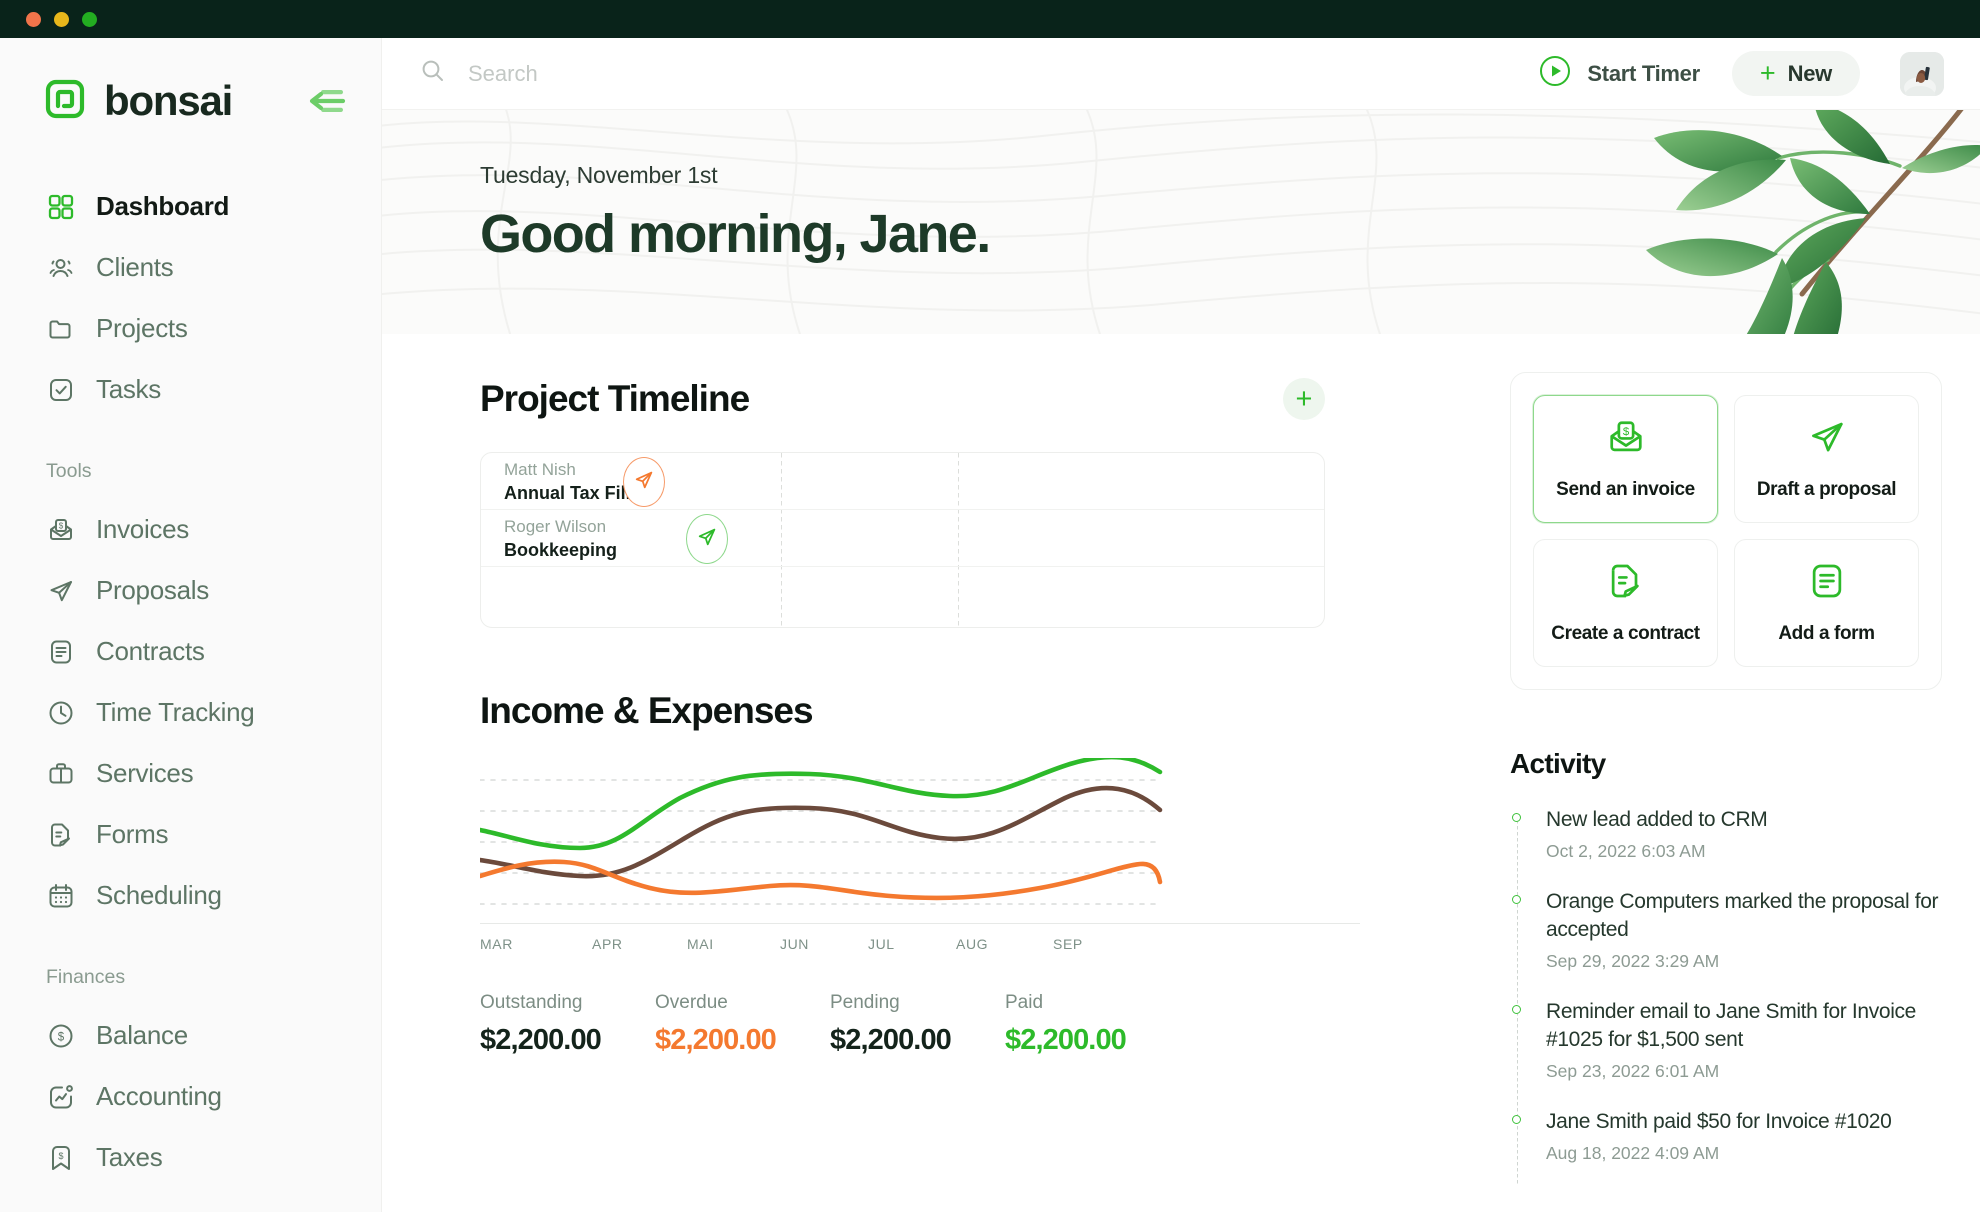 The height and width of the screenshot is (1212, 1980). What do you see at coordinates (137, 101) in the screenshot?
I see `brand-logo-group: bonsai` at bounding box center [137, 101].